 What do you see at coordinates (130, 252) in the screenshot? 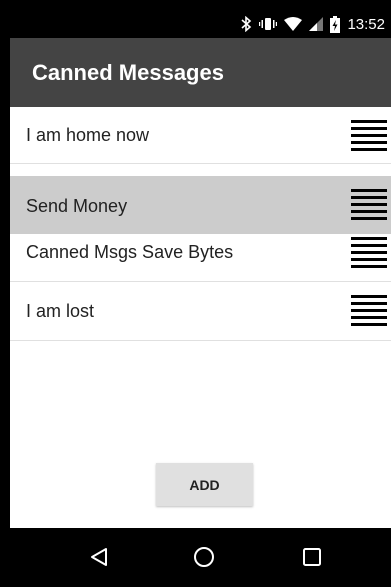
I see `list-item-label: Canned Msgs Save Bytes` at bounding box center [130, 252].